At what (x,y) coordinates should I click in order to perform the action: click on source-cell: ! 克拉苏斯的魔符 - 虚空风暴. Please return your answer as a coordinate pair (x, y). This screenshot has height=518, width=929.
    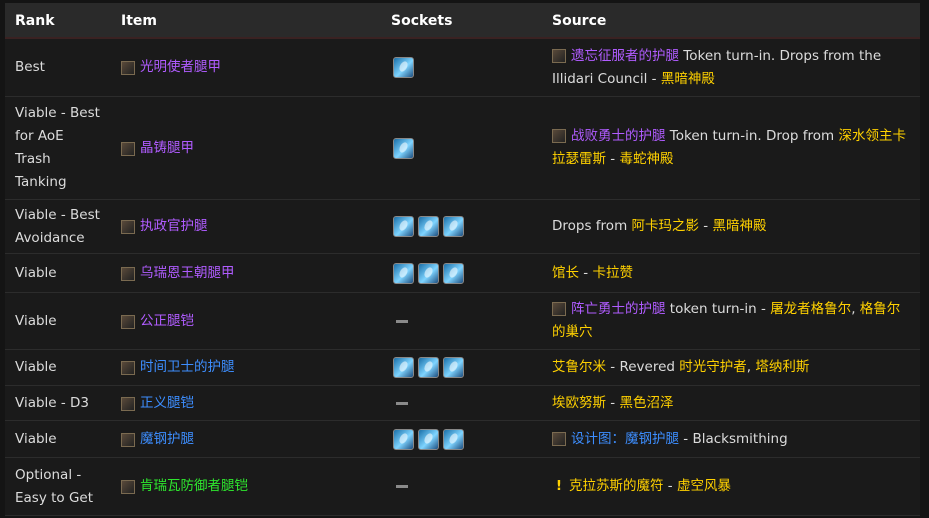
    Looking at the image, I should click on (732, 486).